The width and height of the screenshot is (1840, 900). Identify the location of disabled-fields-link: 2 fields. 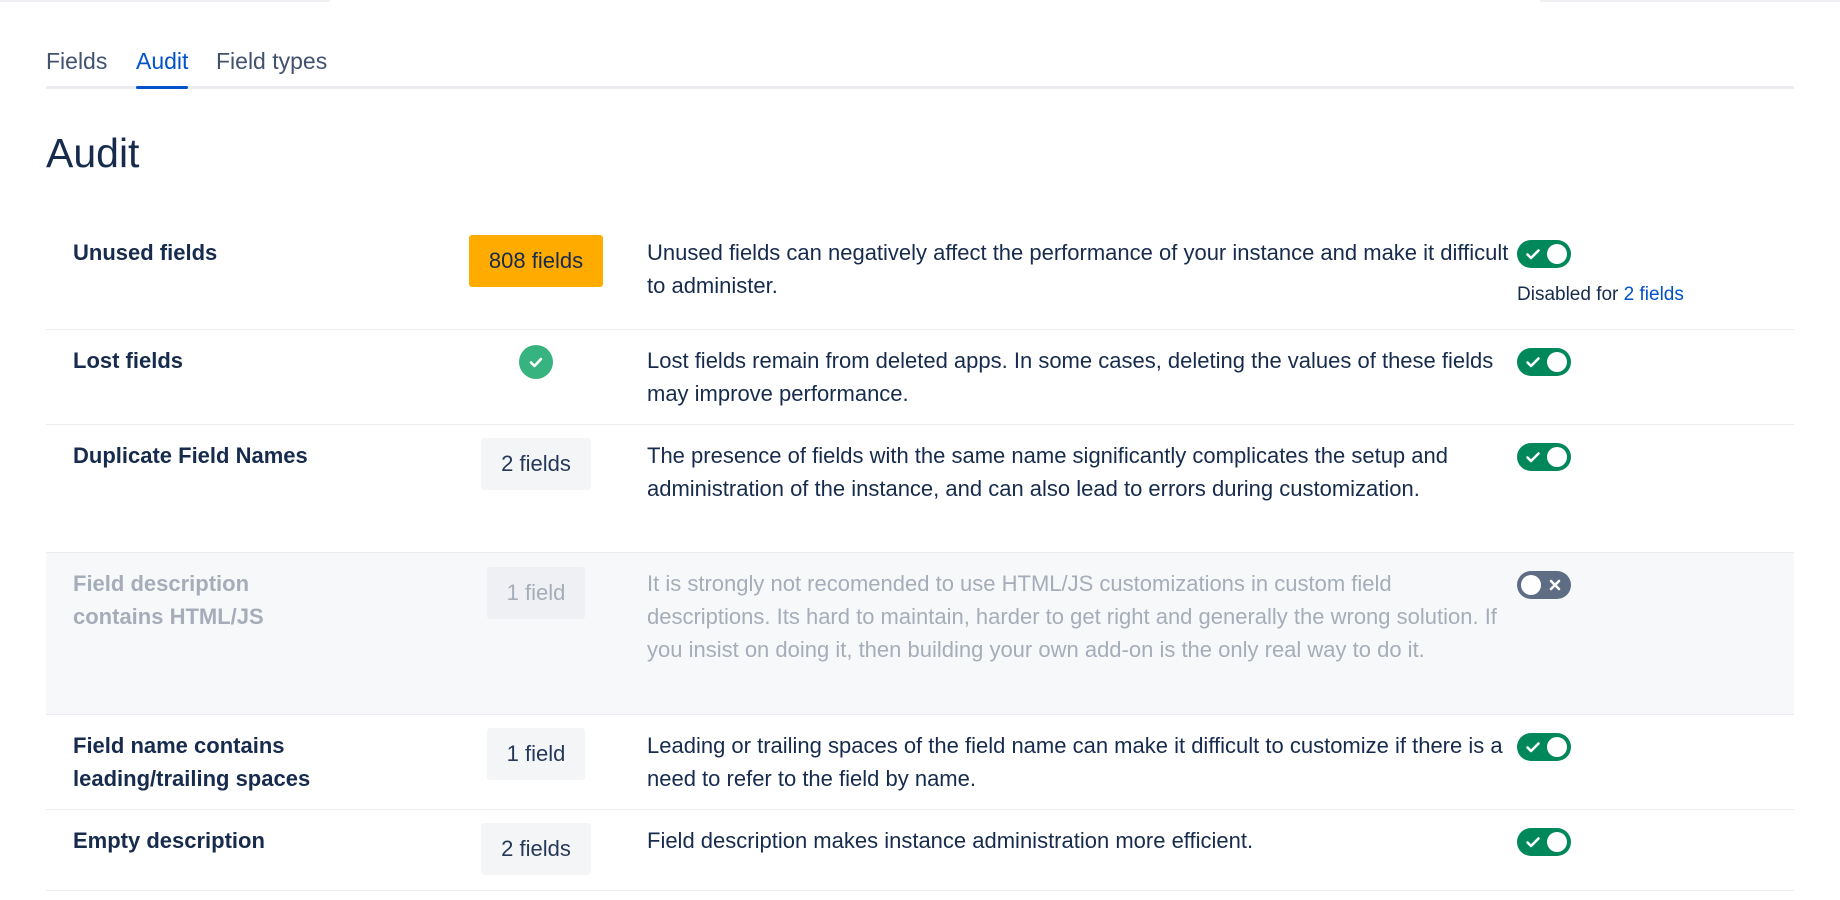
(1654, 294).